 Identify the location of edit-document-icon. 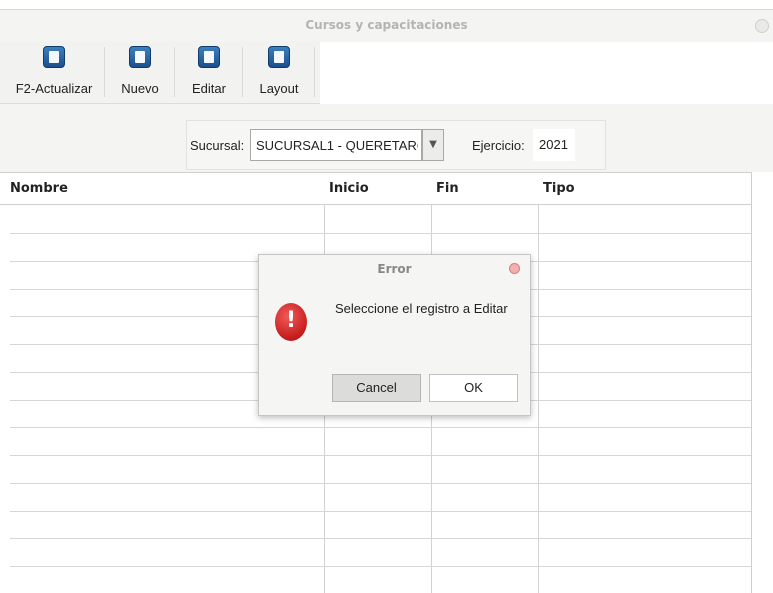
(209, 57).